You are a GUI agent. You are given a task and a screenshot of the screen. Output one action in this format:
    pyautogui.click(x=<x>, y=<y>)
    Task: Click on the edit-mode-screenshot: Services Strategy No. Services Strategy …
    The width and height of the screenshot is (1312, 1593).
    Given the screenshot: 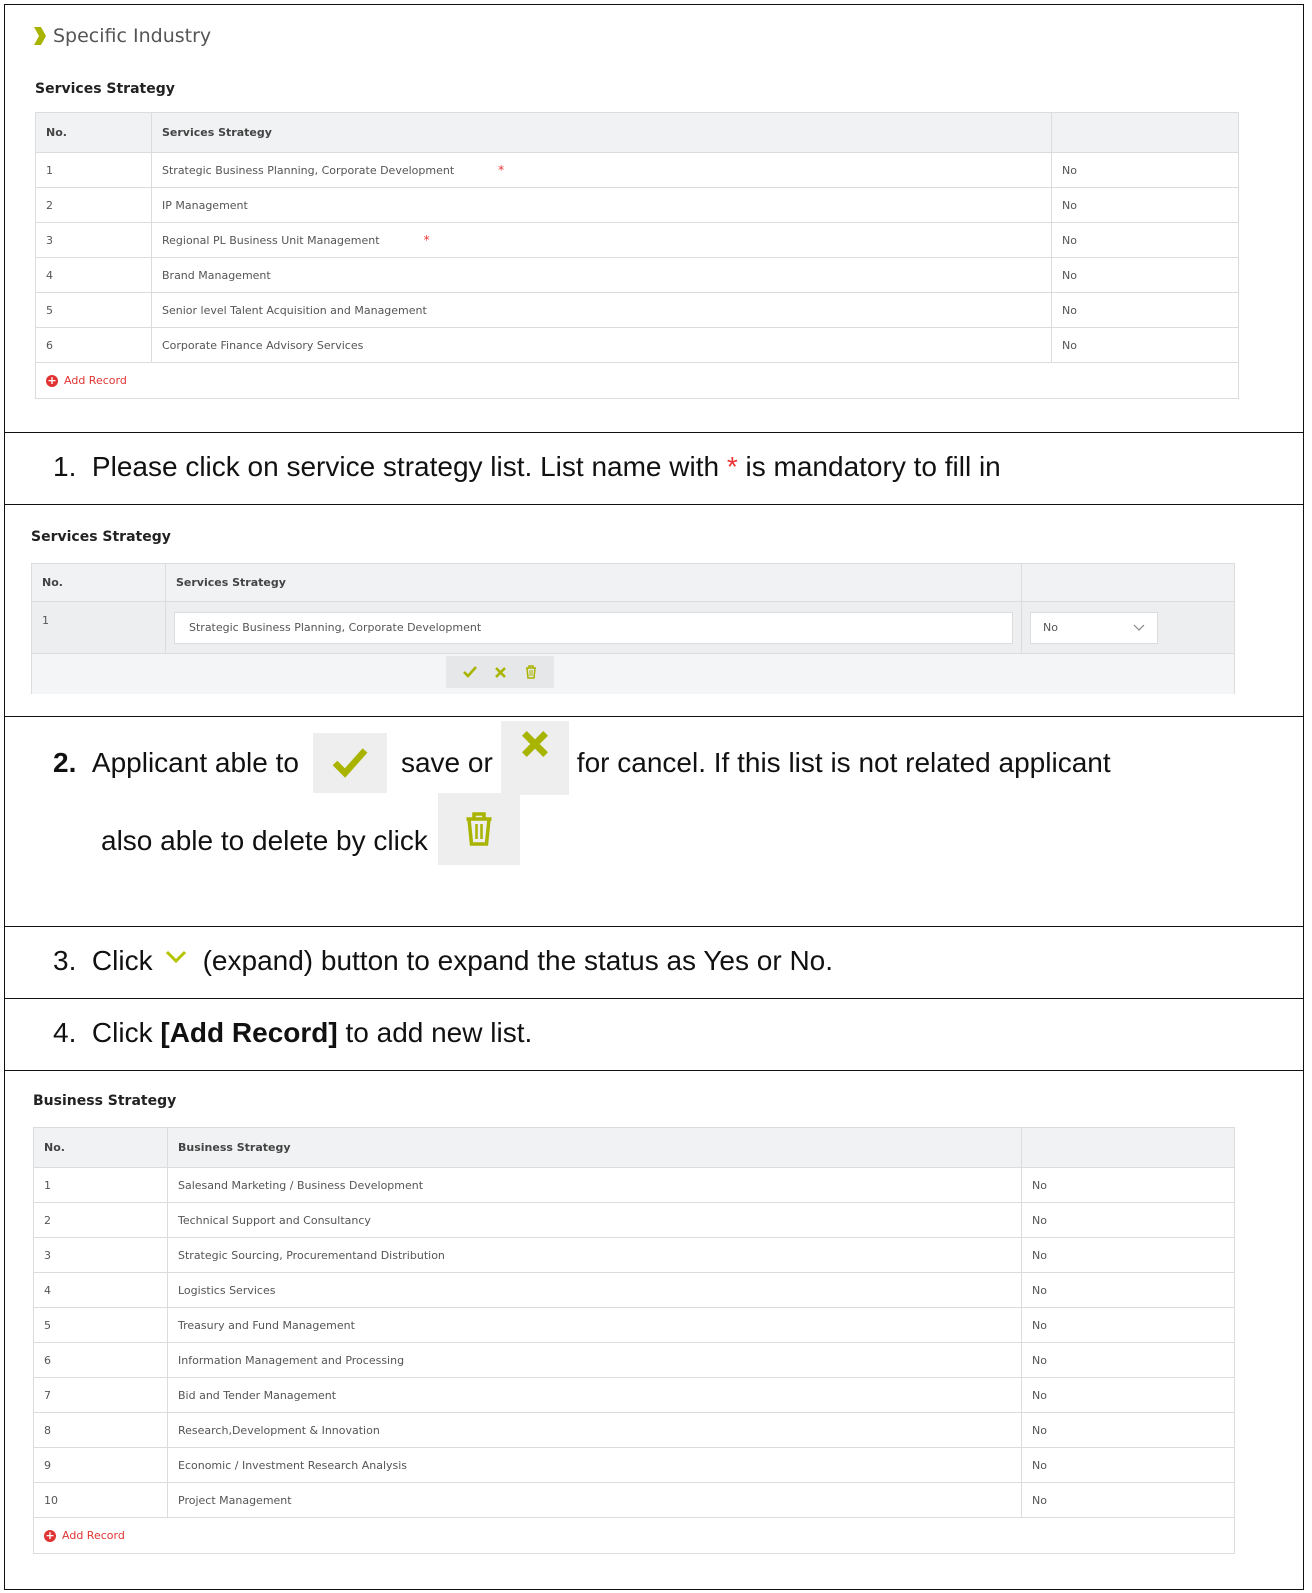 What is the action you would take?
    pyautogui.click(x=654, y=611)
    